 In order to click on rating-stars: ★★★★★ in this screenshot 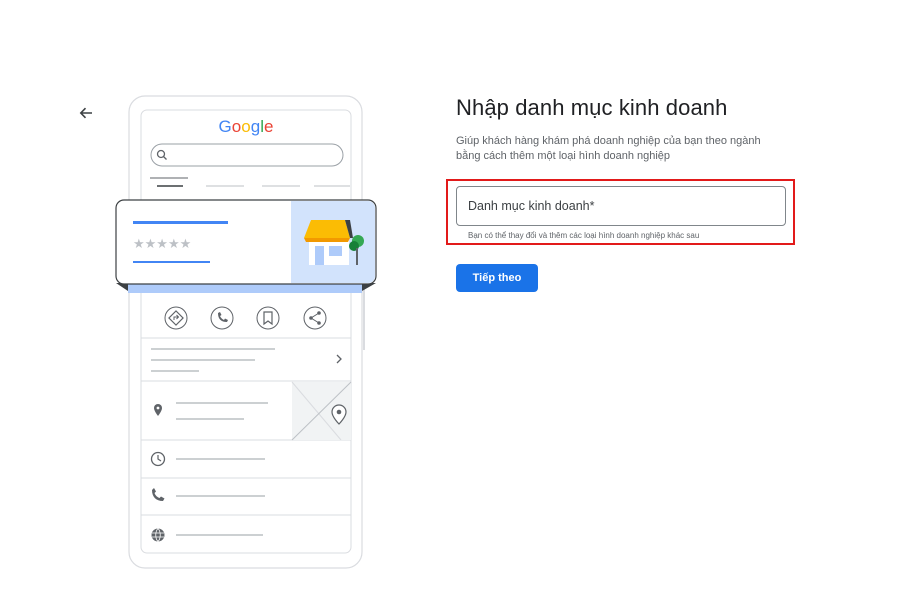, I will do `click(162, 244)`.